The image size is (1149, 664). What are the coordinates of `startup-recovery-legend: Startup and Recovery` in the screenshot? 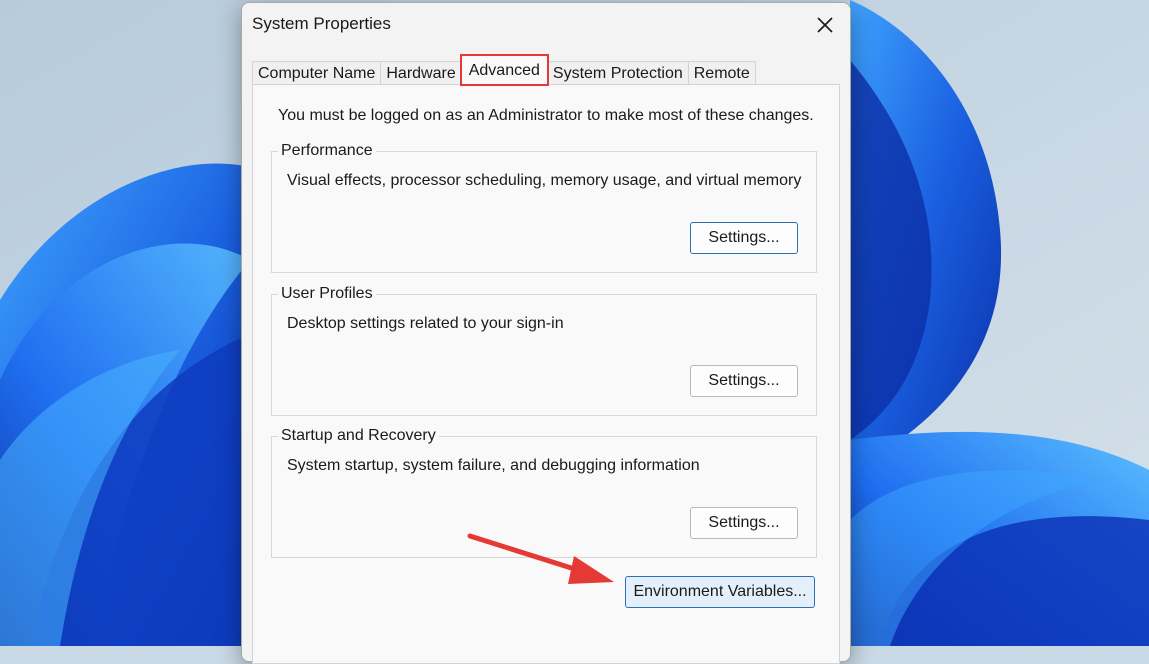 It's located at (358, 436).